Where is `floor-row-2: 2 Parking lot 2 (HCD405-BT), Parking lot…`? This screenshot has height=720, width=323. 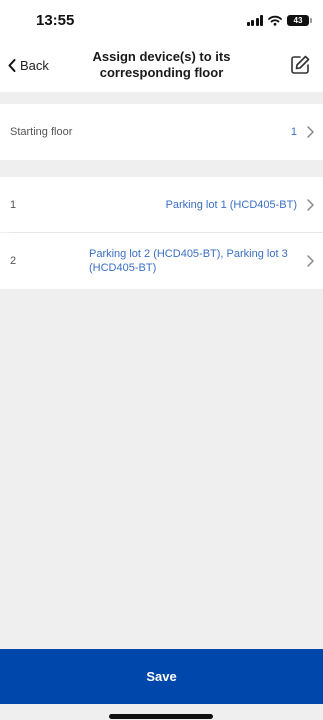
floor-row-2: 2 Parking lot 2 (HCD405-BT), Parking lot… is located at coordinates (161, 261).